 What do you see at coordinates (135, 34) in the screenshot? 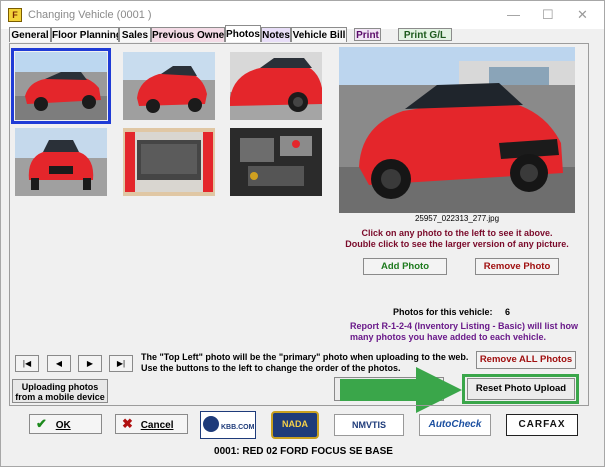
I see `tab-sales: Sales` at bounding box center [135, 34].